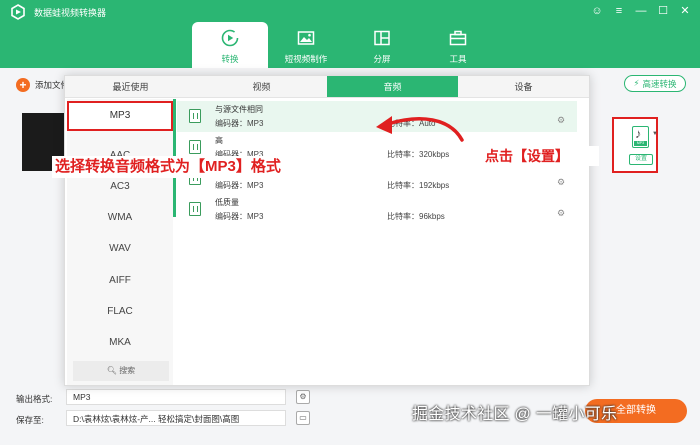 This screenshot has width=700, height=445. Describe the element at coordinates (597, 11) in the screenshot. I see `feedback-icon: ☺` at that location.